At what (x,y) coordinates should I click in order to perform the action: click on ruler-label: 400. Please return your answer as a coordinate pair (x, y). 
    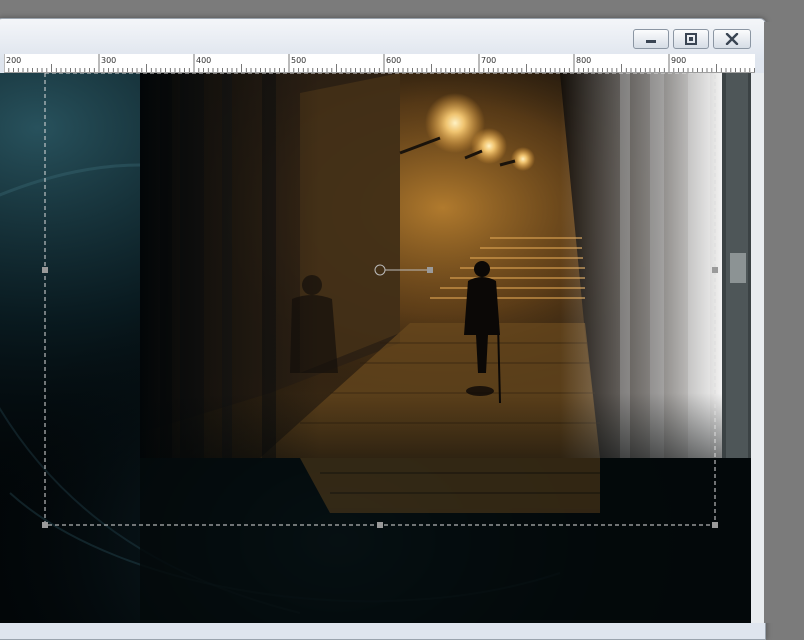
    Looking at the image, I should click on (203, 60).